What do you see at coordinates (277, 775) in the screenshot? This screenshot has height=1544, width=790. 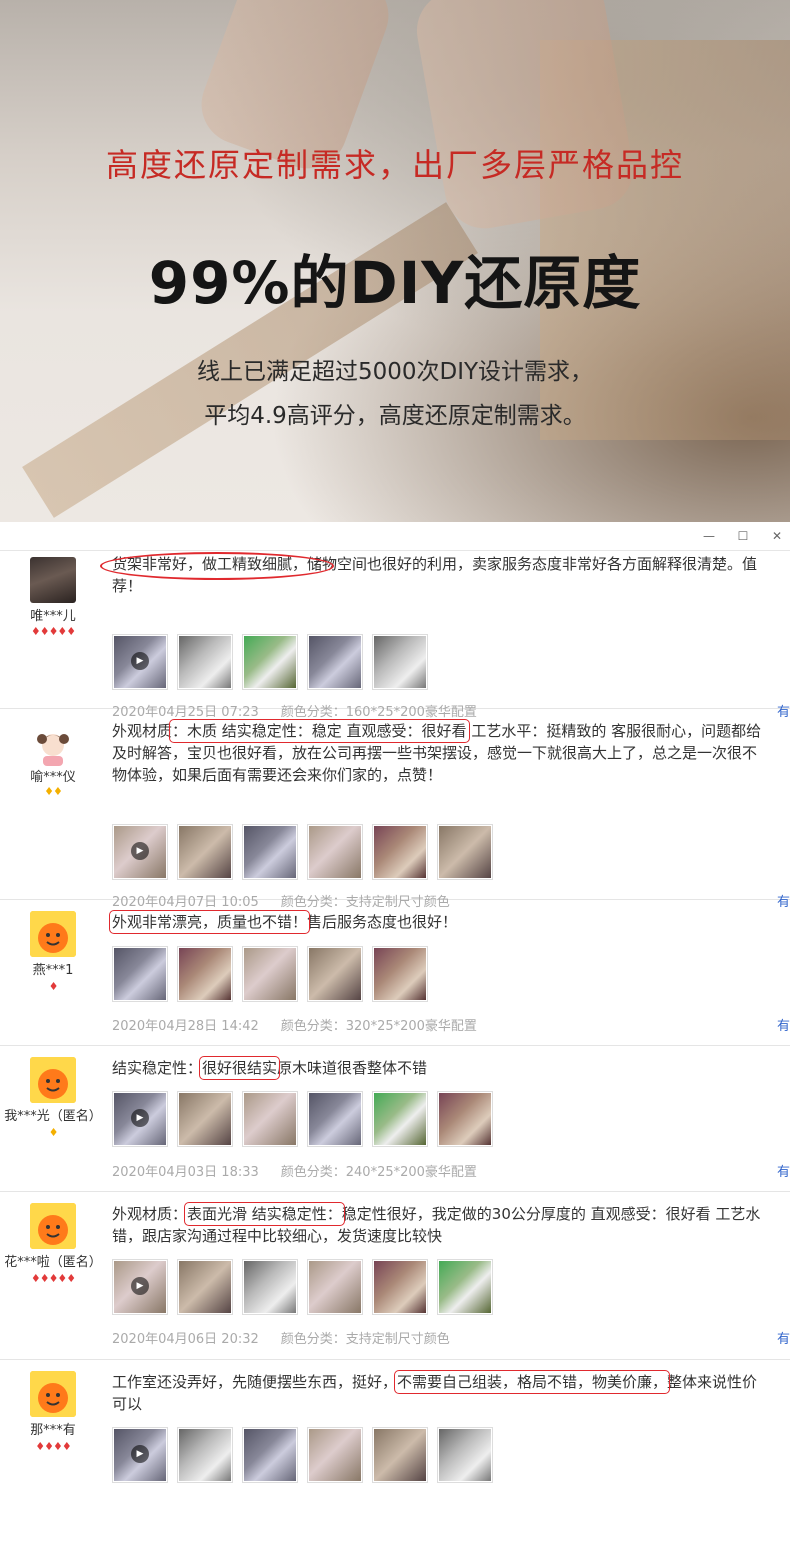 I see `review-text-line: 物体验，如果后面有需要还会来你们家的，点赞！` at bounding box center [277, 775].